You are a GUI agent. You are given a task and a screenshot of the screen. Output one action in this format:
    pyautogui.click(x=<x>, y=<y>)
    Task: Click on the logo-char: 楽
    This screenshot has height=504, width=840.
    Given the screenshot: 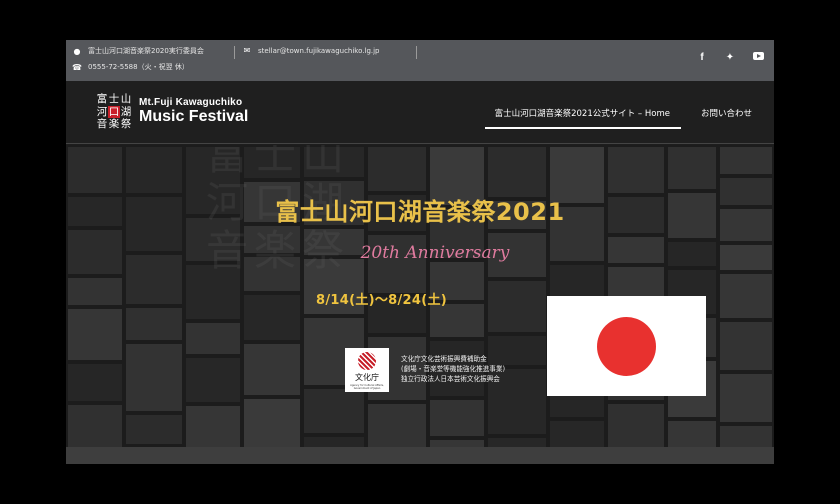 What is the action you would take?
    pyautogui.click(x=114, y=124)
    